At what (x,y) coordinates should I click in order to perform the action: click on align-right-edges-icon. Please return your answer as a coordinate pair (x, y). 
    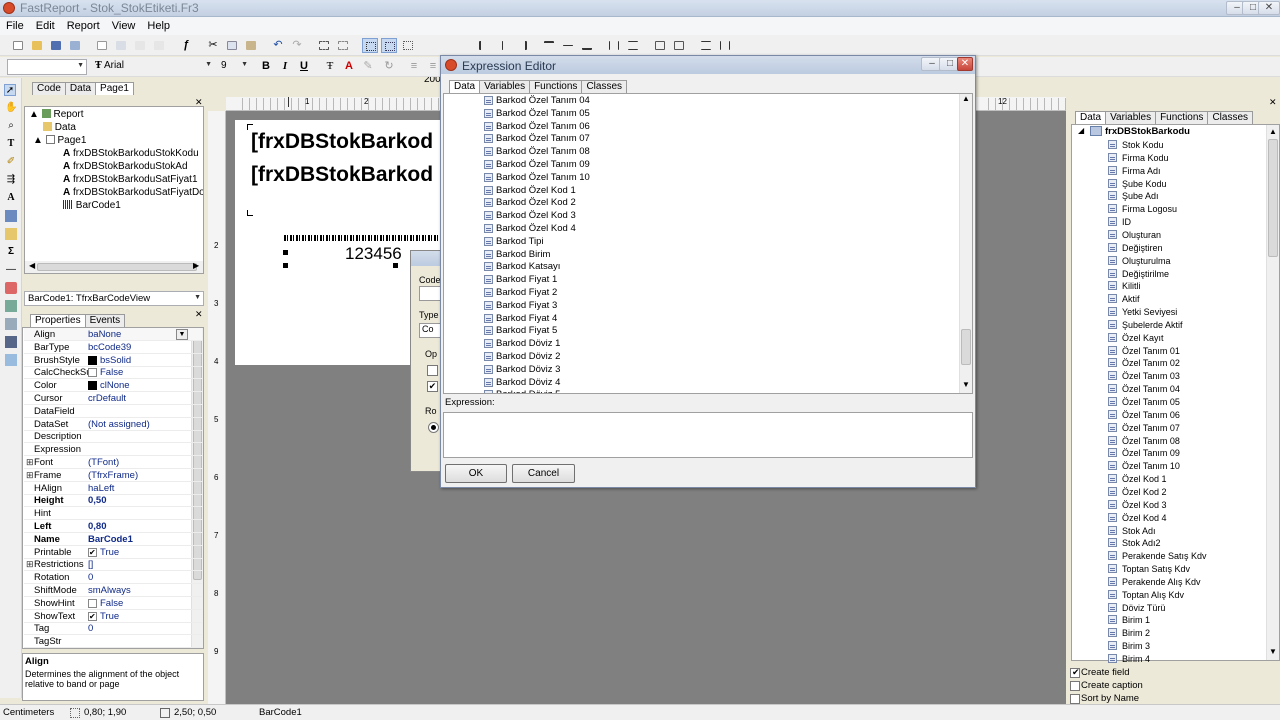
    Looking at the image, I should click on (522, 45).